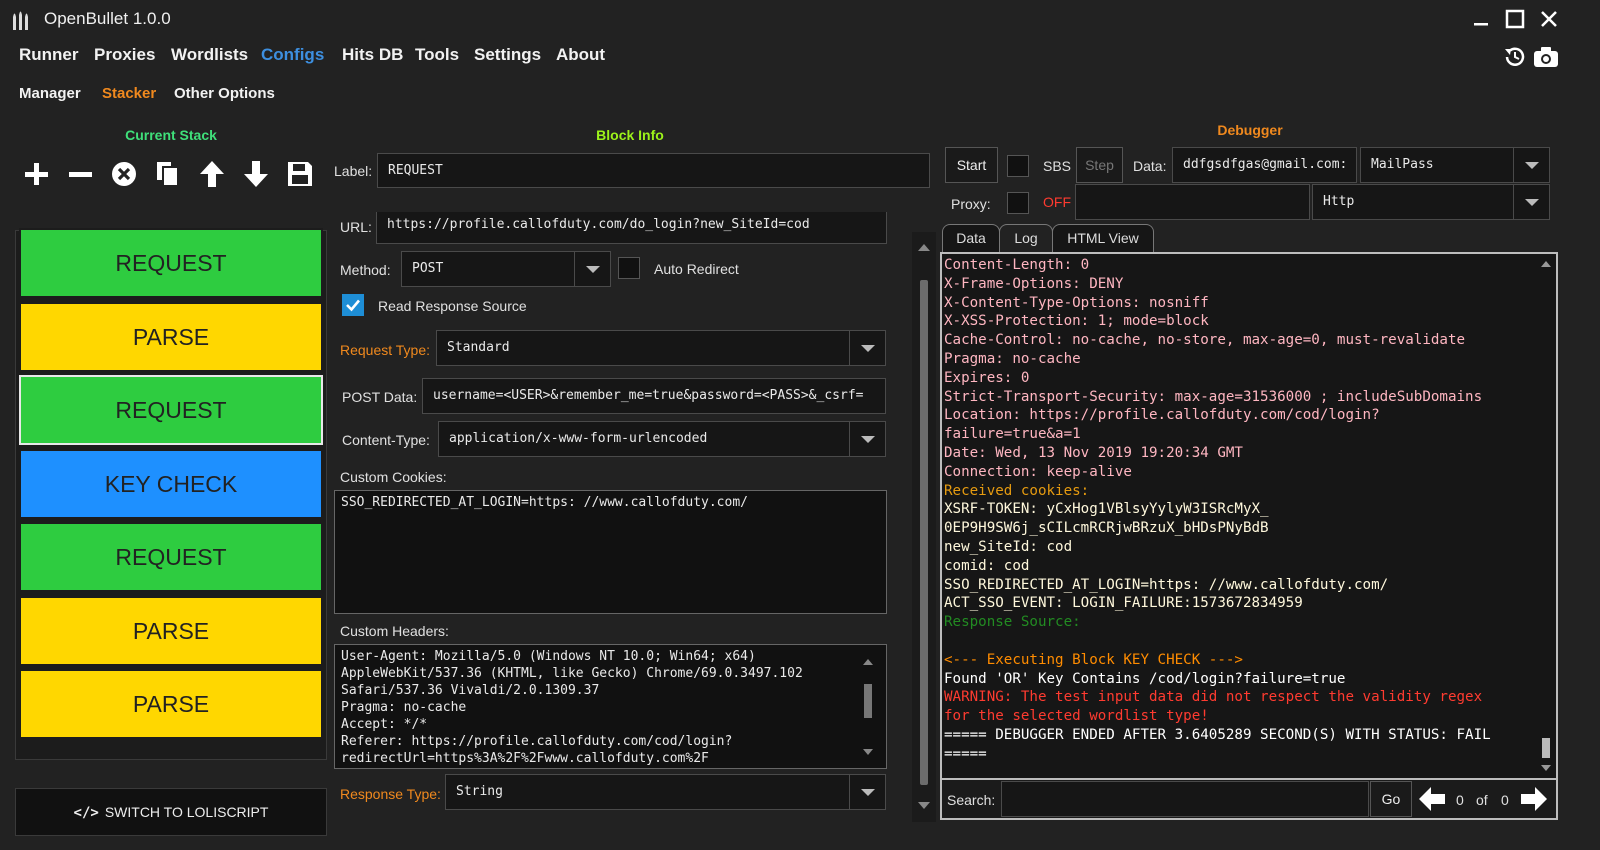 The height and width of the screenshot is (850, 1600). I want to click on move-up-icon, so click(212, 174).